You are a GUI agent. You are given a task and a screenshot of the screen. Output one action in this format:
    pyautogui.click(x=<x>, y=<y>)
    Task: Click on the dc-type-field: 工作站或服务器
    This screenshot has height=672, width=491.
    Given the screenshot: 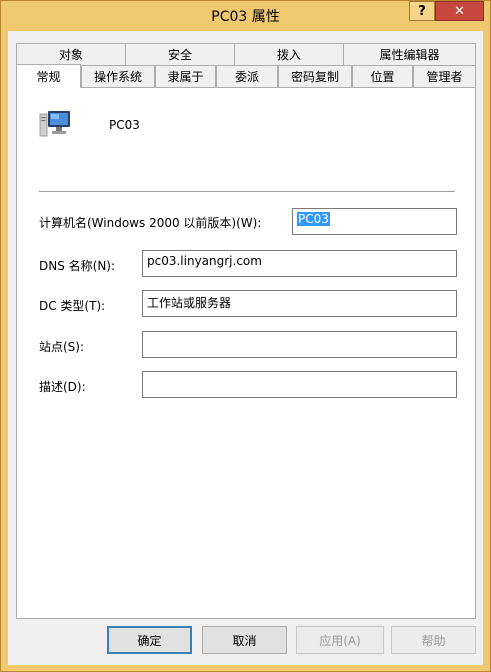 What is the action you would take?
    pyautogui.click(x=299, y=303)
    